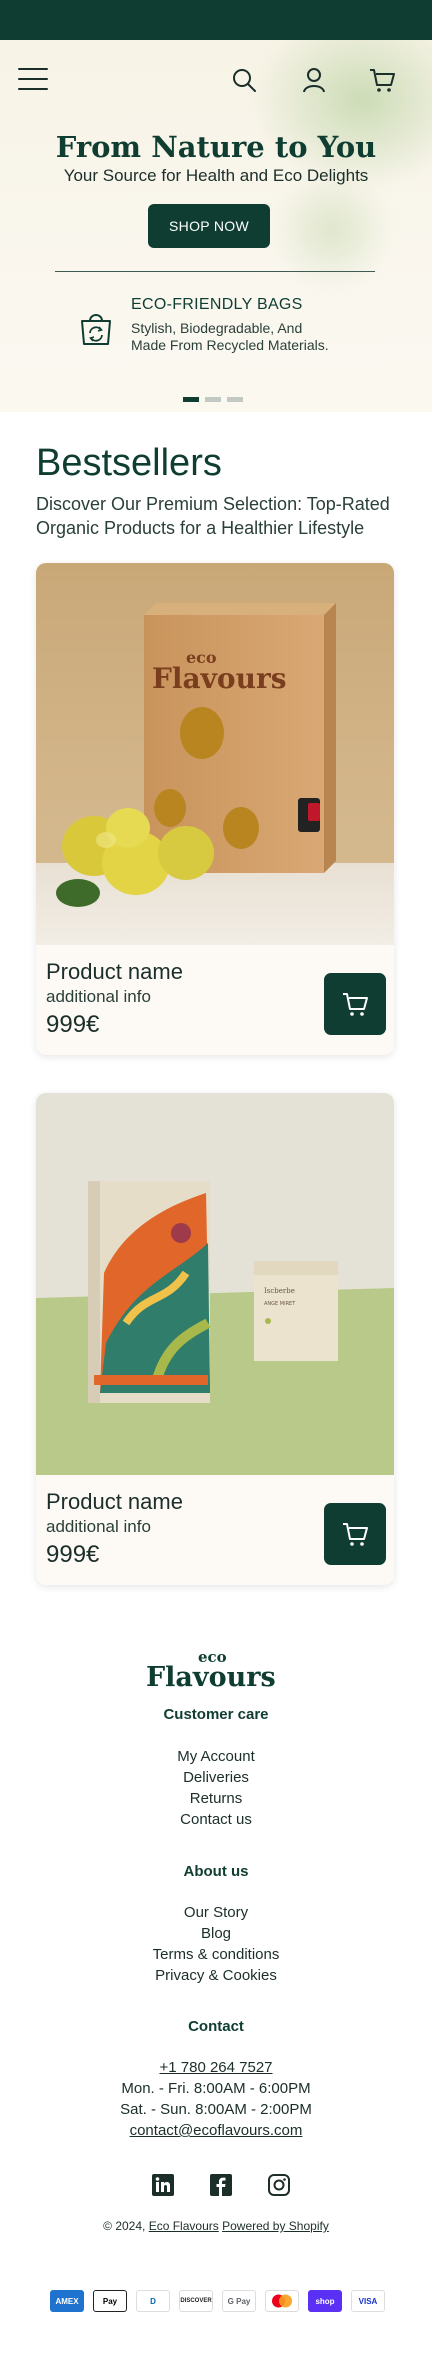  What do you see at coordinates (275, 2226) in the screenshot?
I see `powered-by-link: Powered by Shopify` at bounding box center [275, 2226].